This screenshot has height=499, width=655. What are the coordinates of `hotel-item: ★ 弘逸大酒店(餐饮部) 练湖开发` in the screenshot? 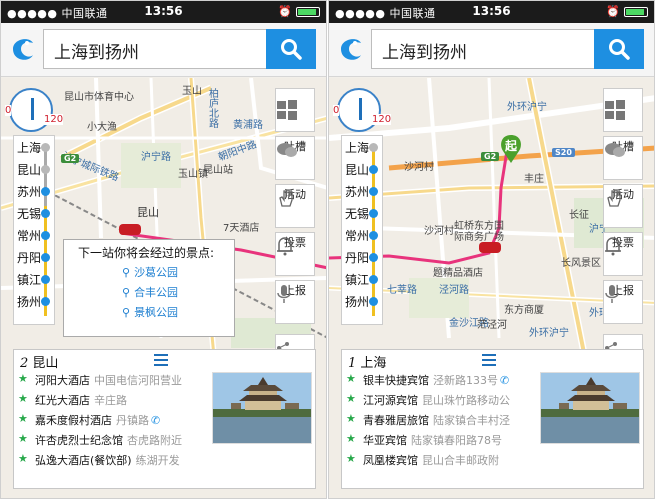 It's located at (113, 460).